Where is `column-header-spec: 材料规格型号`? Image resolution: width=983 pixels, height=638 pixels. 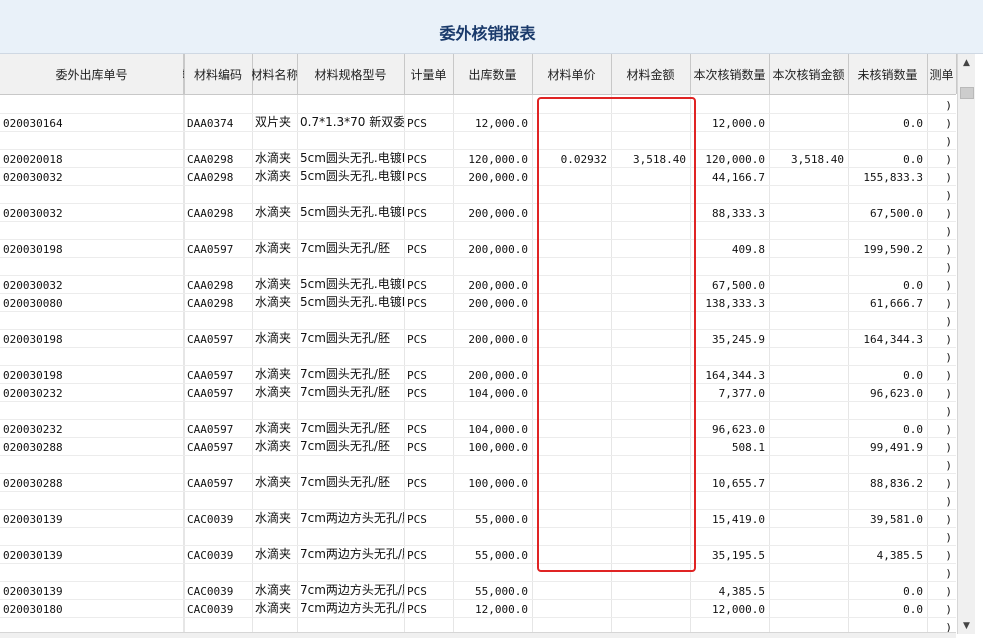 column-header-spec: 材料规格型号 is located at coordinates (351, 74).